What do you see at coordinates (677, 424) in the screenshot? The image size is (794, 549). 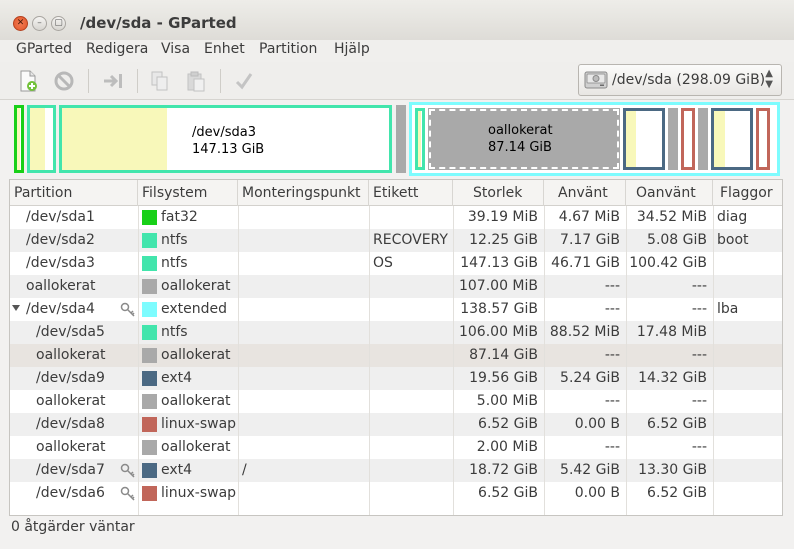 I see `cell-unused: 6.52 GiB` at bounding box center [677, 424].